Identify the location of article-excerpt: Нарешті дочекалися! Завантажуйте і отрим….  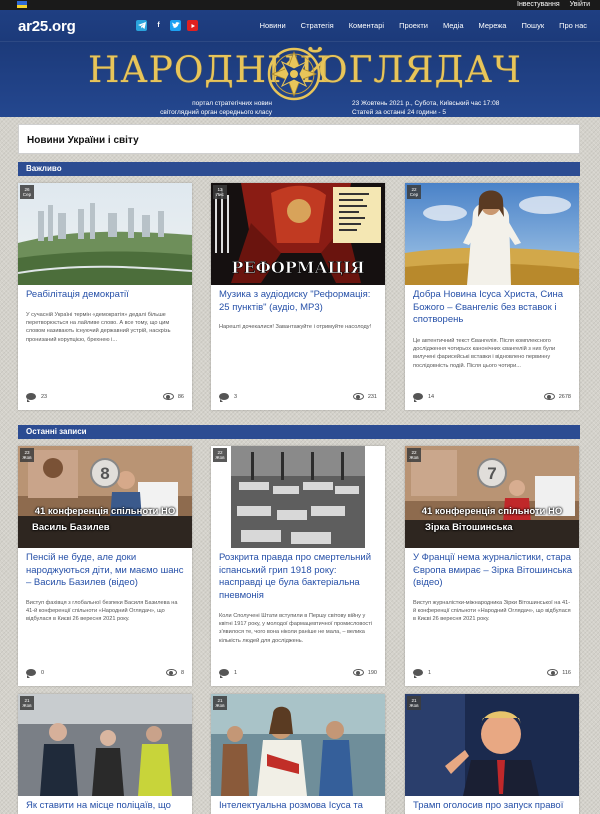
(295, 327).